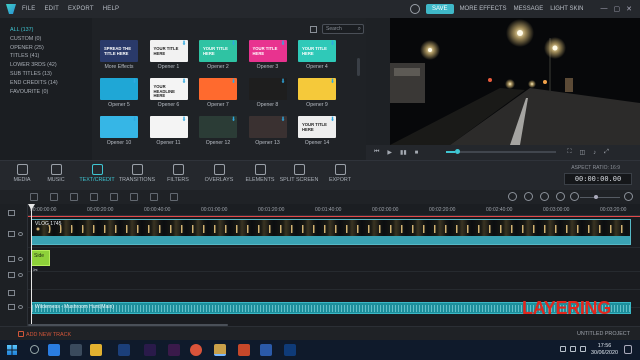 The image size is (640, 360). I want to click on play-icon: ▶, so click(389, 152).